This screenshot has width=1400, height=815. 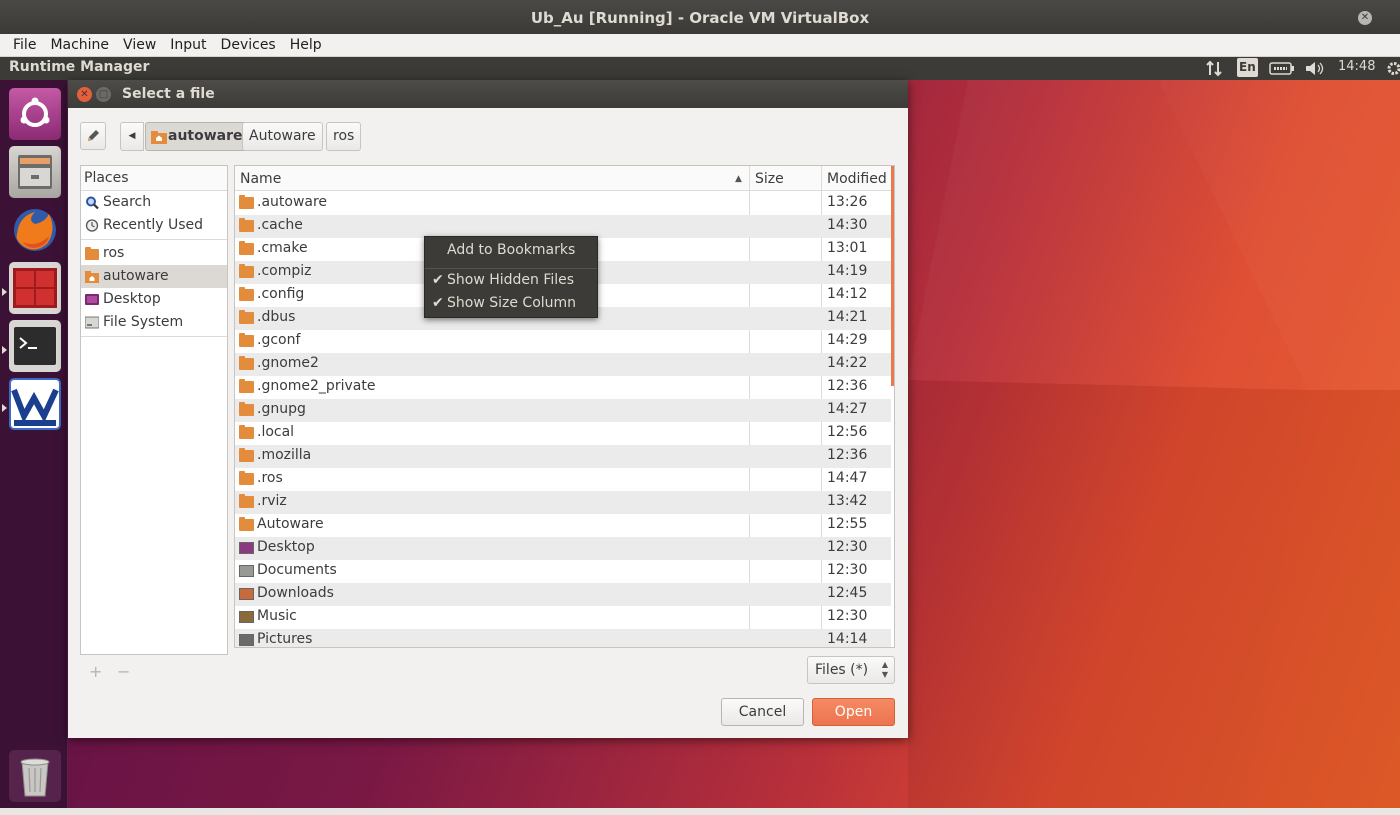 What do you see at coordinates (563, 571) in the screenshot?
I see `file-row: Documents 12:30` at bounding box center [563, 571].